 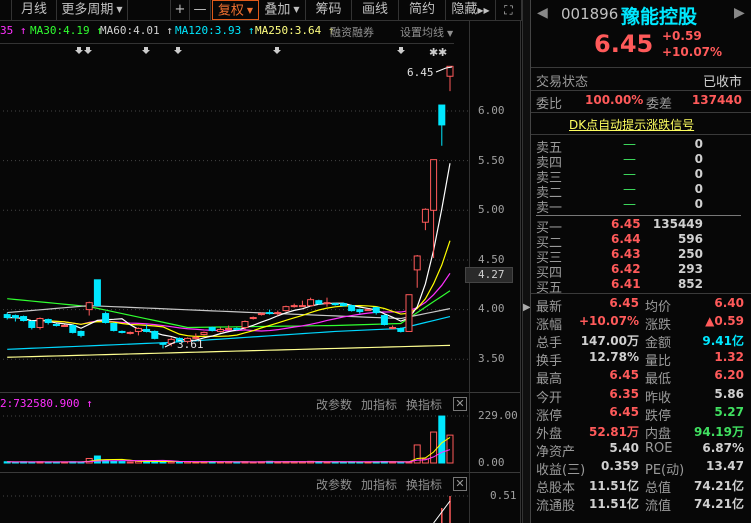 What do you see at coordinates (690, 284) in the screenshot?
I see `bid-volume: 852` at bounding box center [690, 284].